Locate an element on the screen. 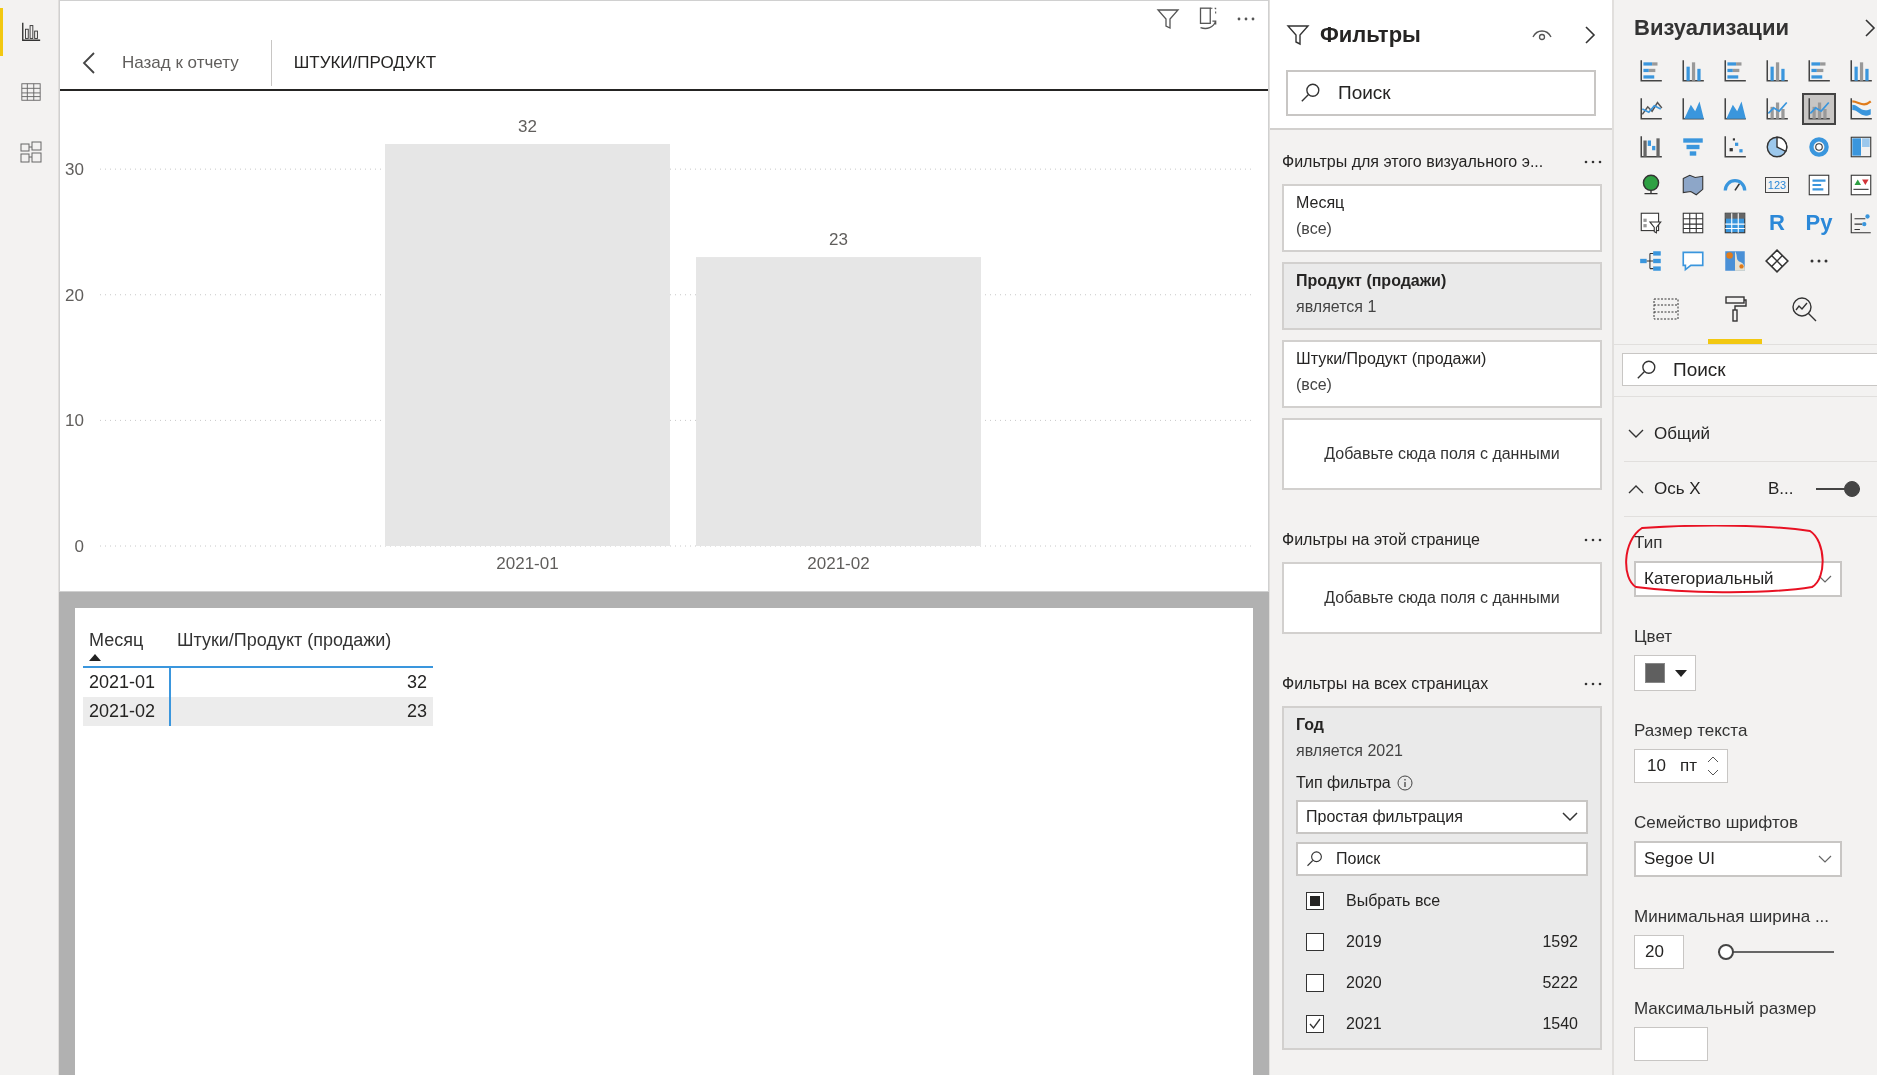 The height and width of the screenshot is (1075, 1877). table-cell: 2021-02 is located at coordinates (127, 711).